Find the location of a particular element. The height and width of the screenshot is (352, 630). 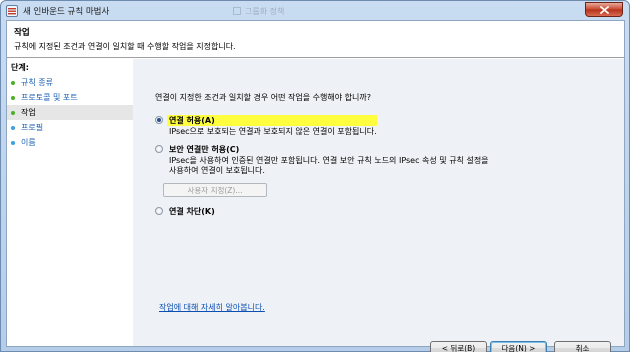

firewall-wizard-icon is located at coordinates (12, 10).